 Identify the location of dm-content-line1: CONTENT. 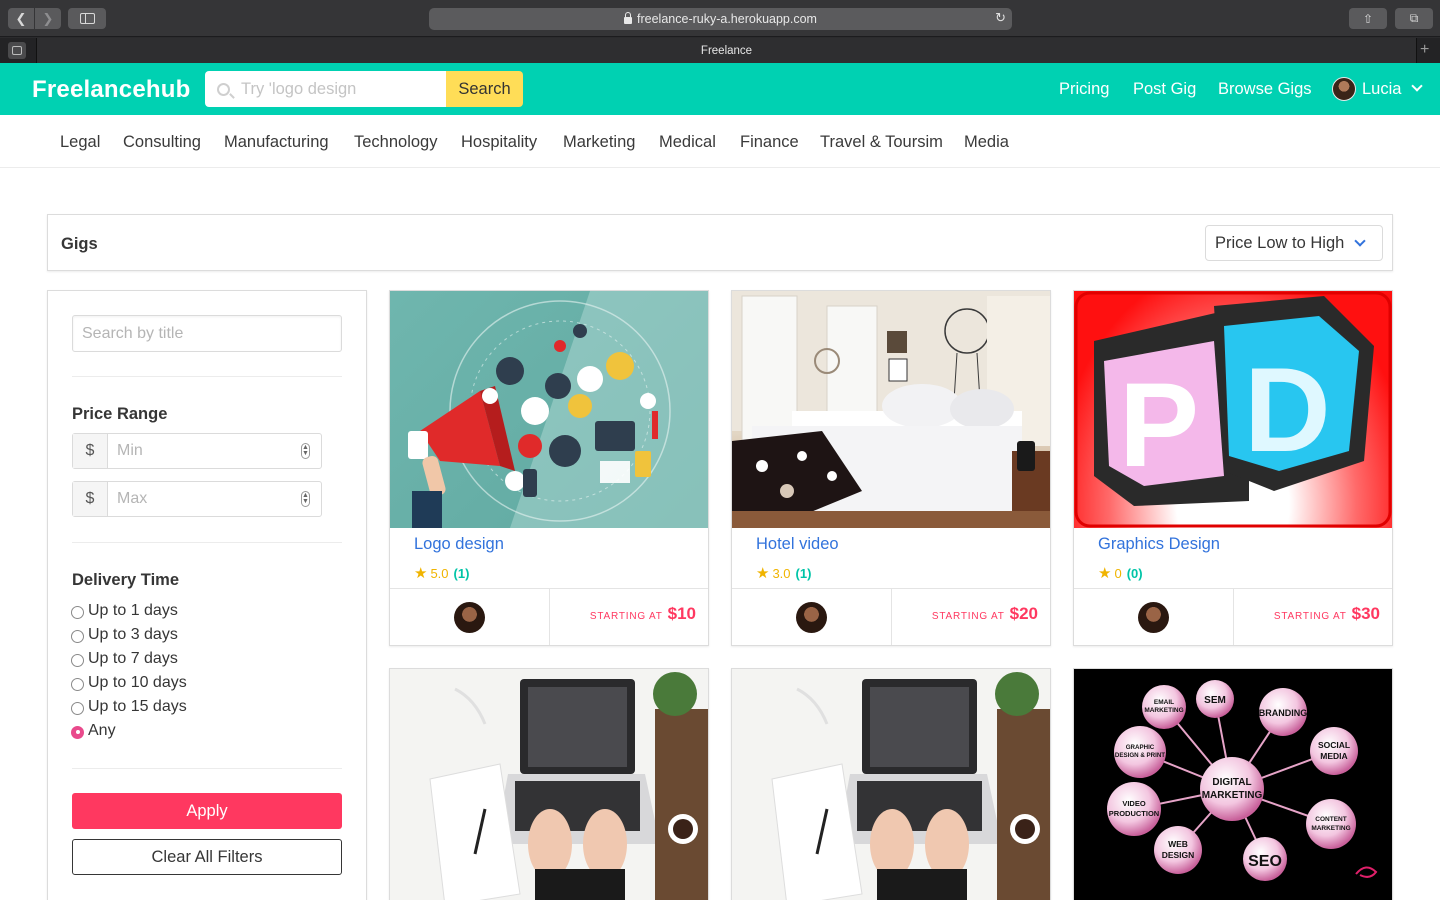
(1330, 819).